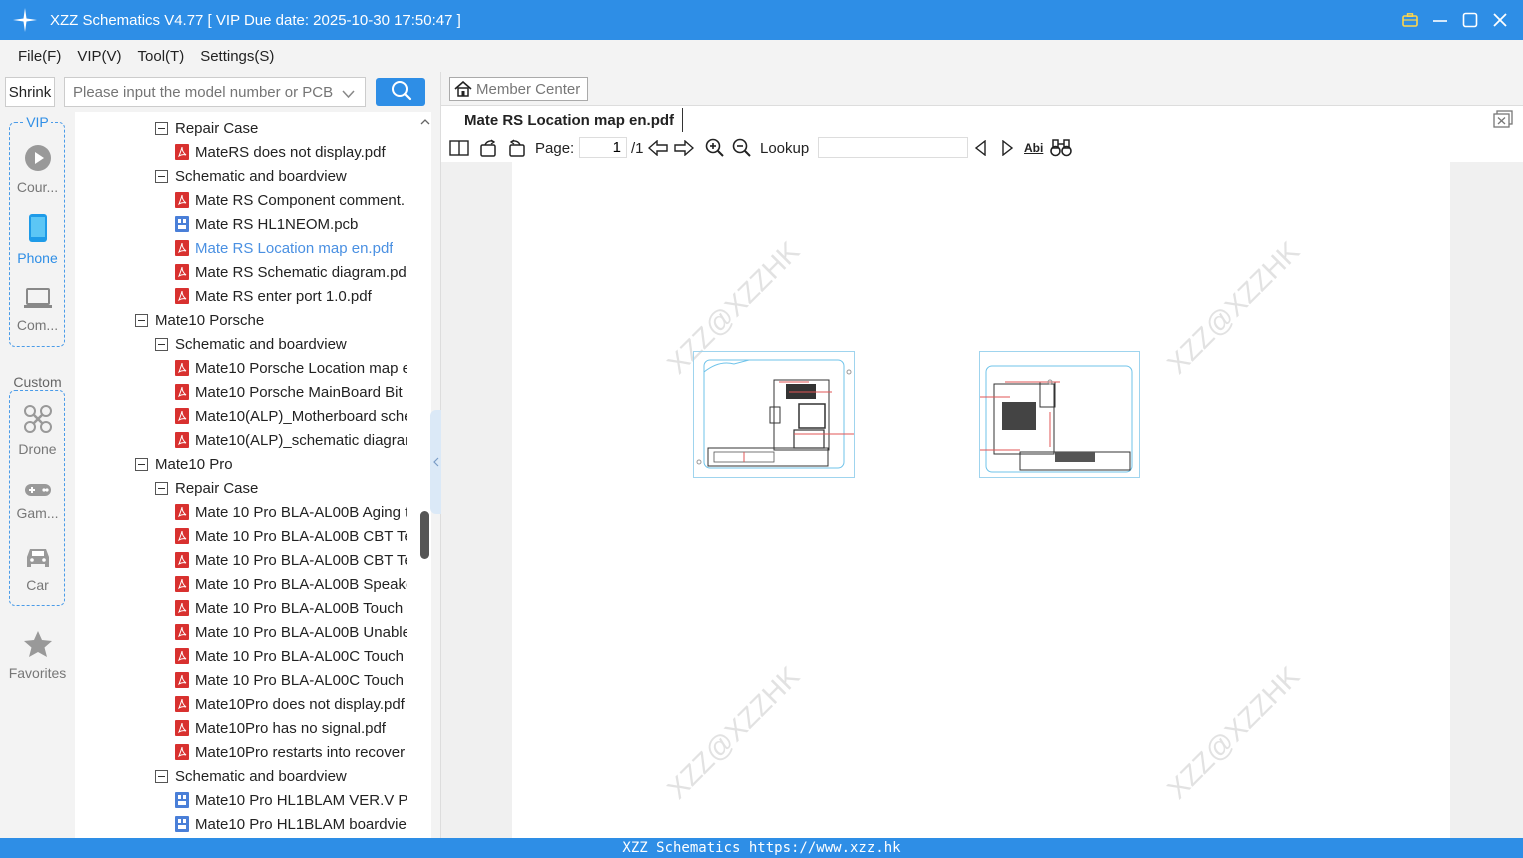  What do you see at coordinates (658, 148) in the screenshot?
I see `previous-page-icon` at bounding box center [658, 148].